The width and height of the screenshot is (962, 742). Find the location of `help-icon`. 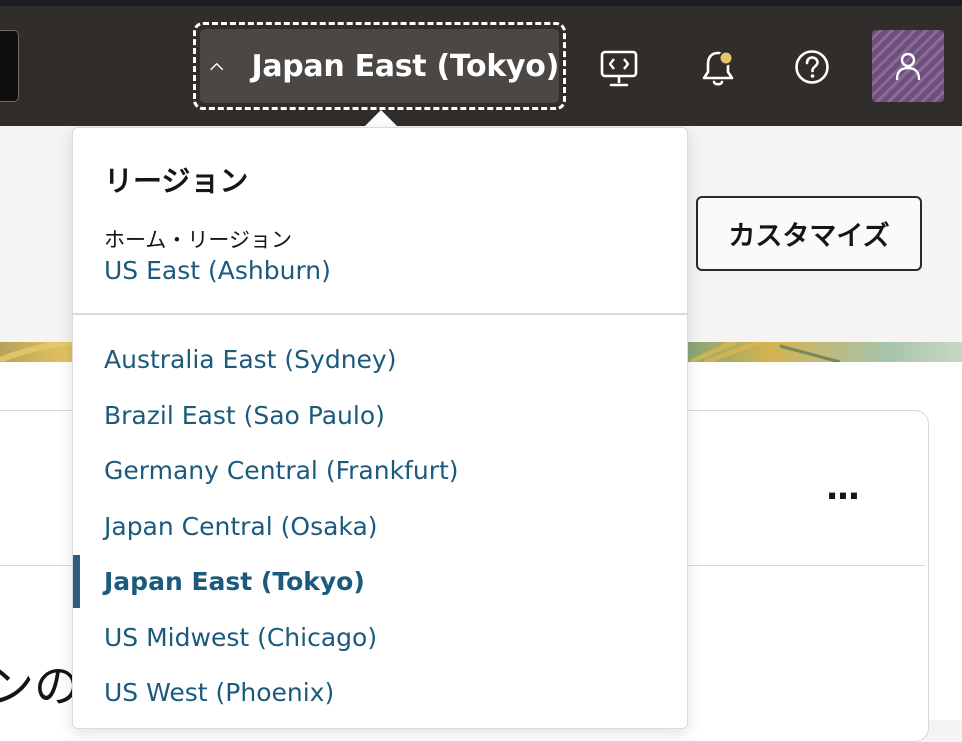

help-icon is located at coordinates (812, 67).